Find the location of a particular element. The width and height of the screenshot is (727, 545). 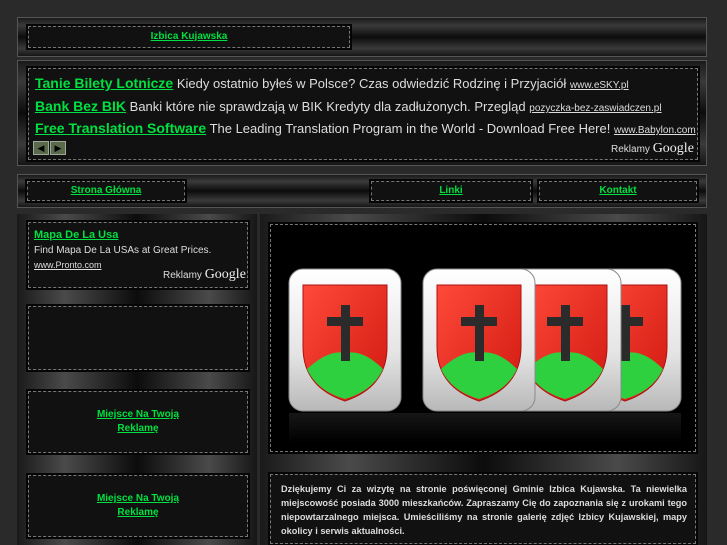

ad-3-title: Free Translation Software is located at coordinates (120, 128).